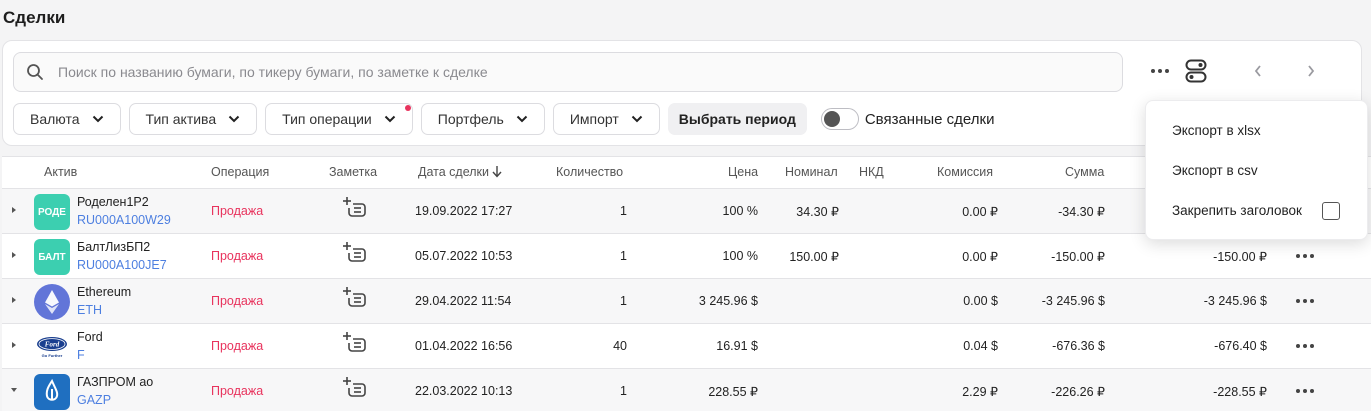  Describe the element at coordinates (737, 119) in the screenshot. I see `select-period-button: Выбрать период` at that location.